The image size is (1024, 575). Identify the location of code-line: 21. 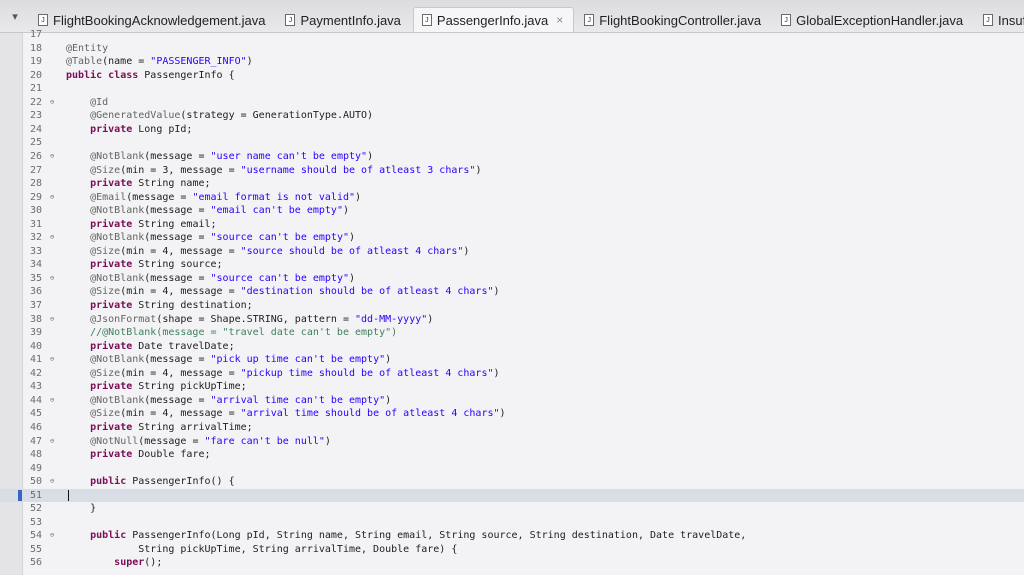
(512, 88).